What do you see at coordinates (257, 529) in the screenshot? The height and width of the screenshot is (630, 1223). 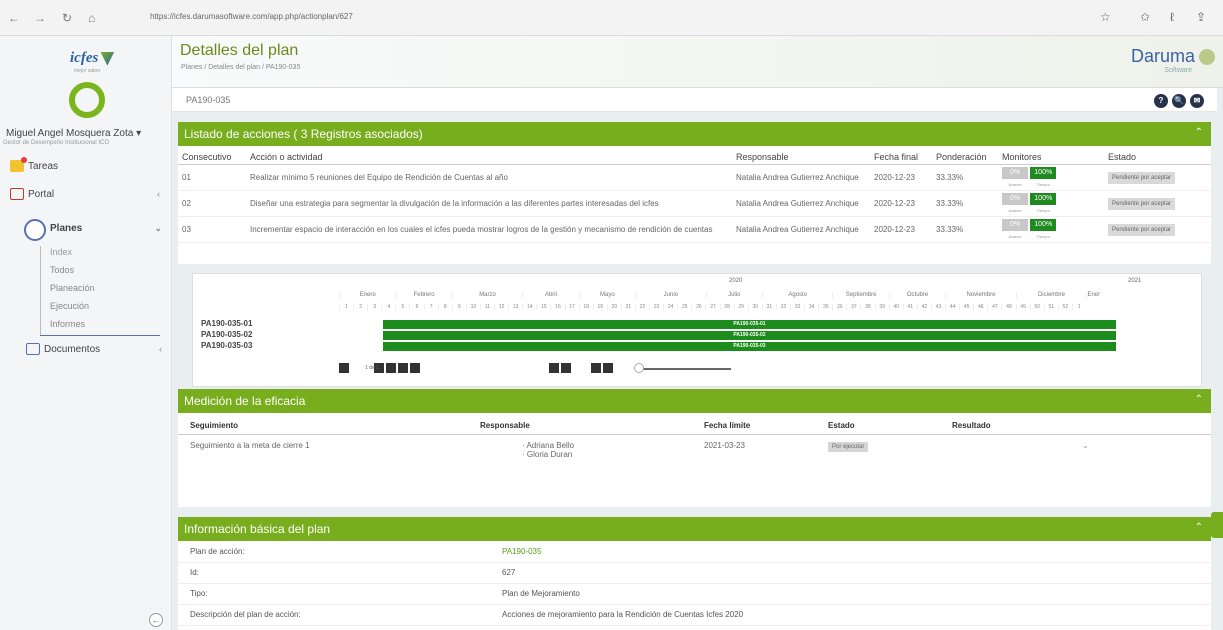 I see `info-panel-title: Información básica del plan` at bounding box center [257, 529].